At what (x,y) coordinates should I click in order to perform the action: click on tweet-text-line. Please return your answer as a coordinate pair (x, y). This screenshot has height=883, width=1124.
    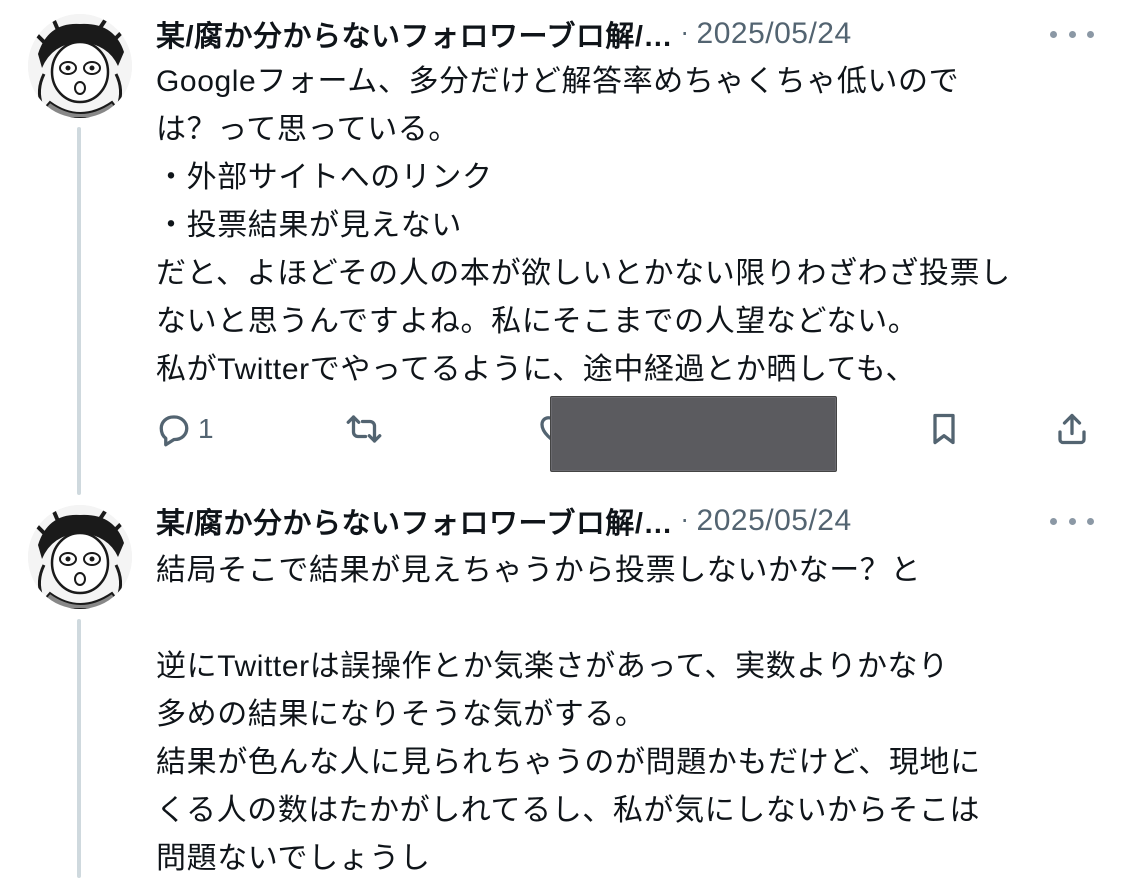
    Looking at the image, I should click on (630, 619).